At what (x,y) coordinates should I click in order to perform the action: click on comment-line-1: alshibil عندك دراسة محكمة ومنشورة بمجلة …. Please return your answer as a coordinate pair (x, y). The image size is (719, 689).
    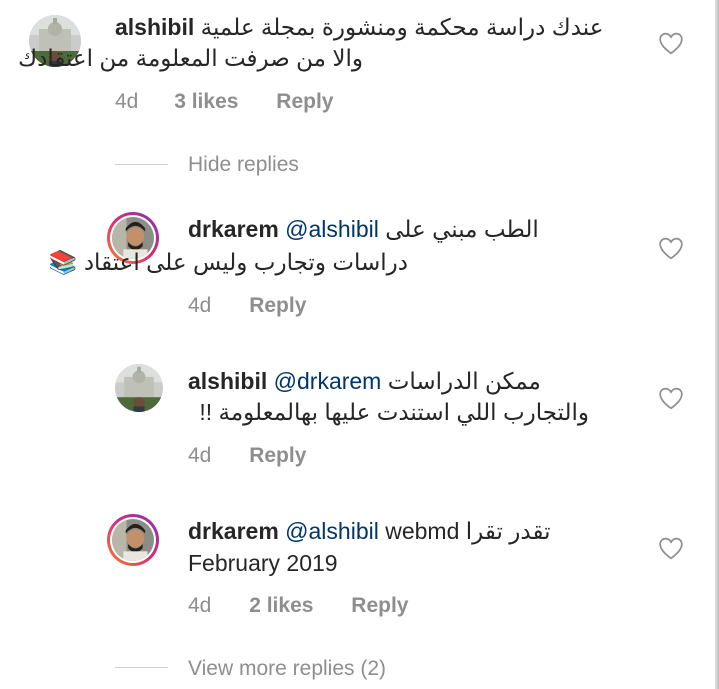
    Looking at the image, I should click on (359, 27).